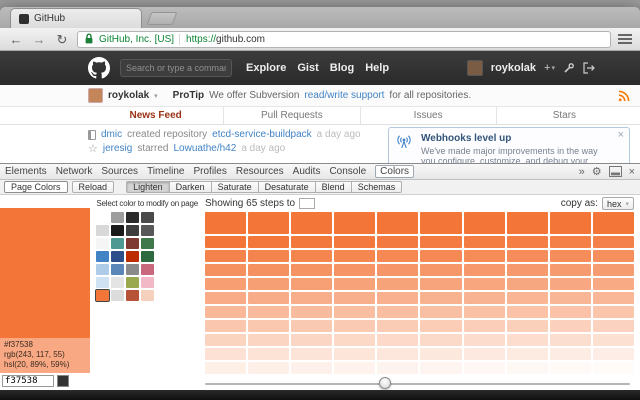 Image resolution: width=640 pixels, height=400 pixels. I want to click on feed-tab-issues: Issues, so click(427, 115).